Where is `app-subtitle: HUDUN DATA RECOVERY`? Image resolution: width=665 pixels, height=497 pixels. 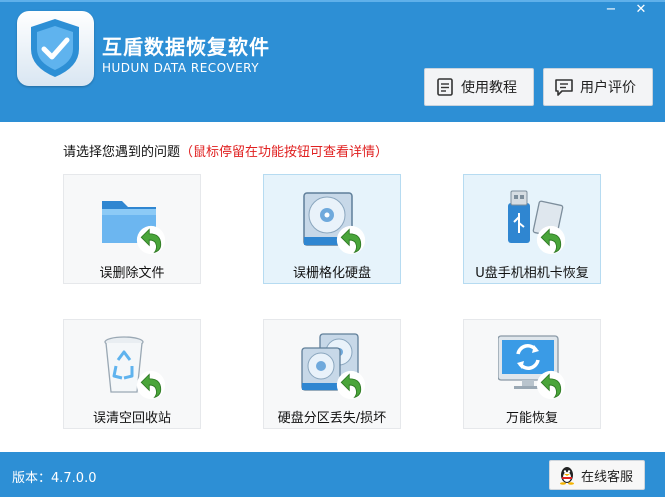 app-subtitle: HUDUN DATA RECOVERY is located at coordinates (181, 68).